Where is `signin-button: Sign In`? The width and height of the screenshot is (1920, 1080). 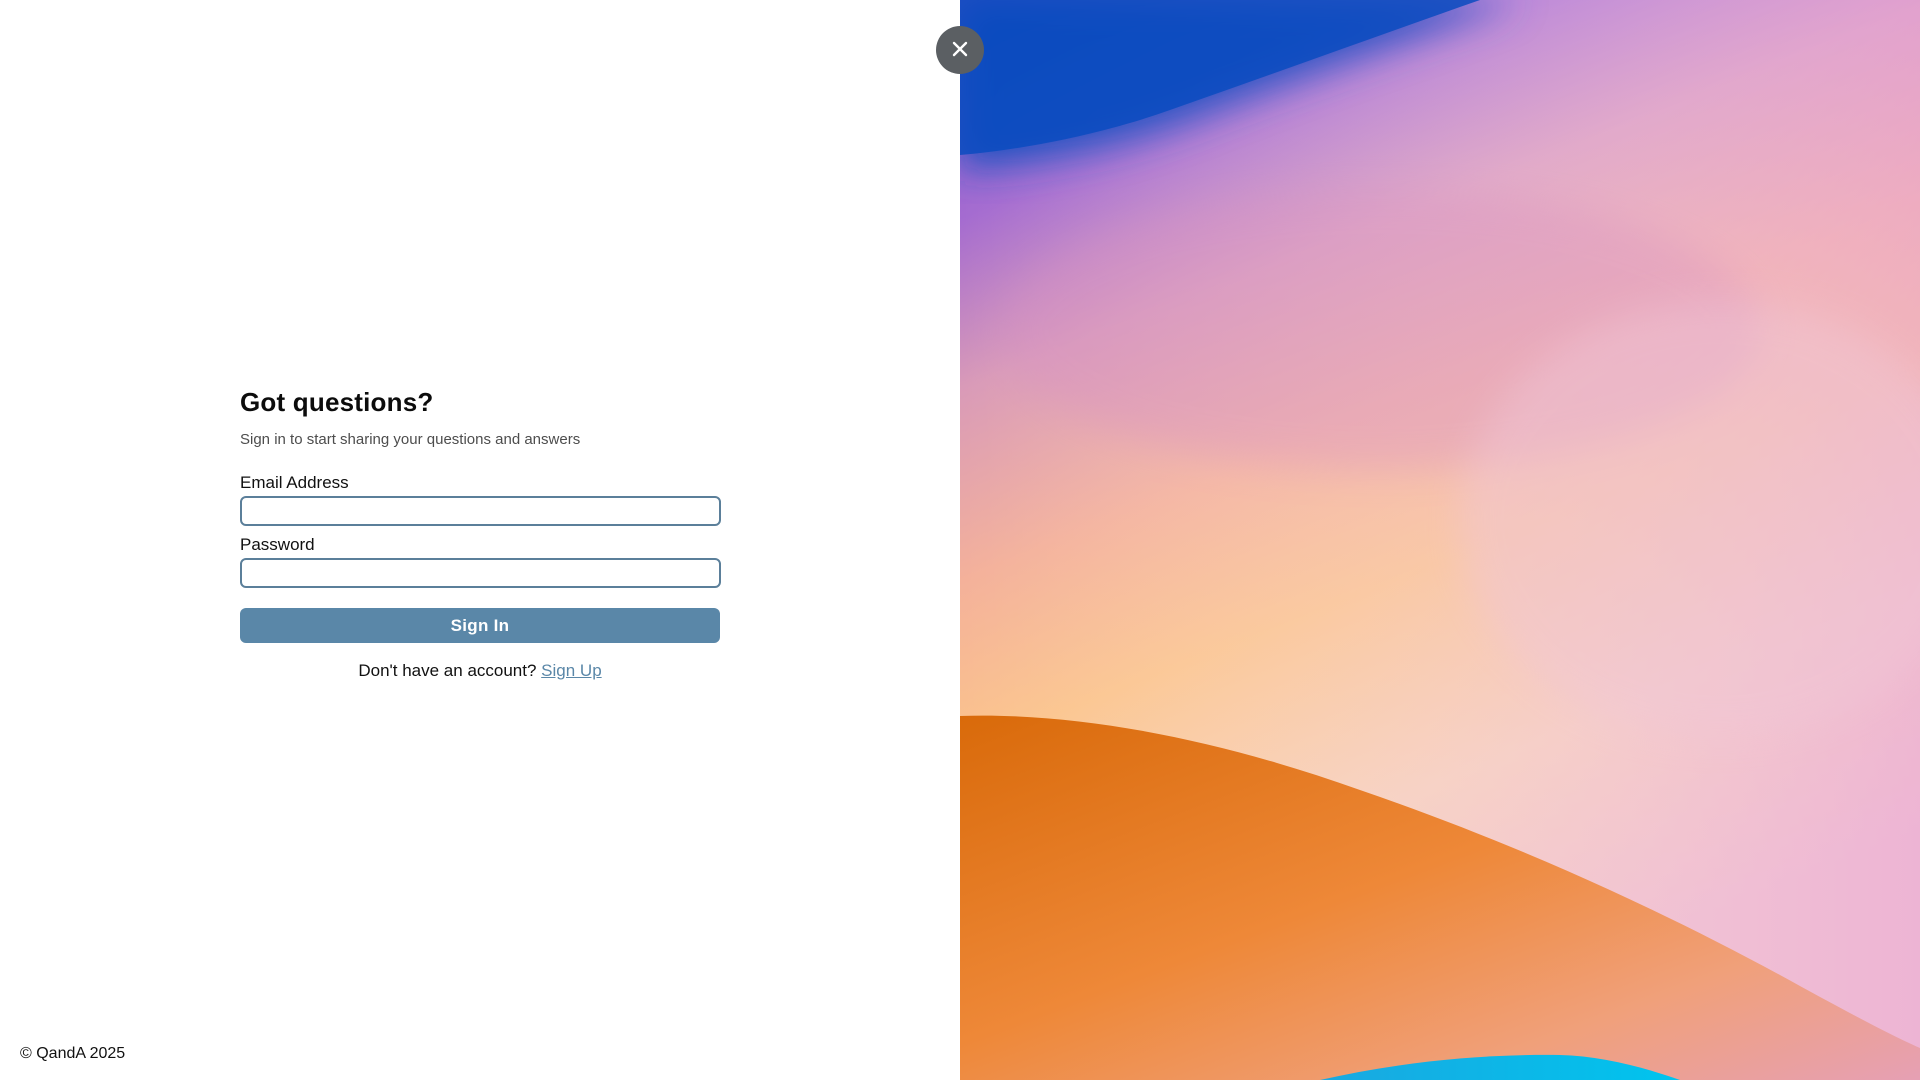 signin-button: Sign In is located at coordinates (480, 625).